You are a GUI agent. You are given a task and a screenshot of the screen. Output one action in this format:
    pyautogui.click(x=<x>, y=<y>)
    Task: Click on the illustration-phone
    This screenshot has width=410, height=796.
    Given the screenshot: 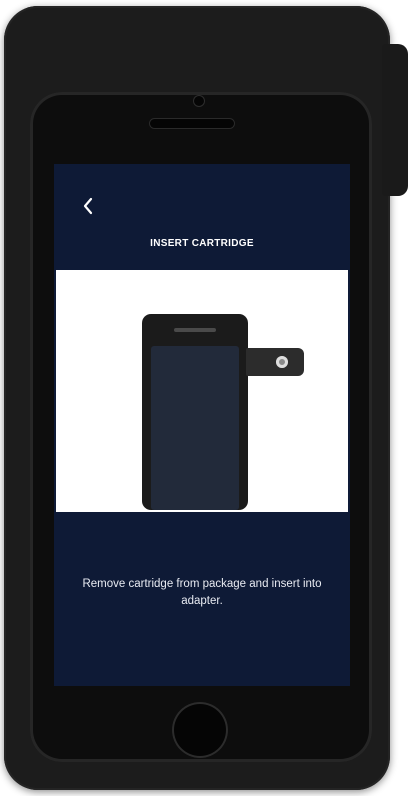 What is the action you would take?
    pyautogui.click(x=195, y=412)
    